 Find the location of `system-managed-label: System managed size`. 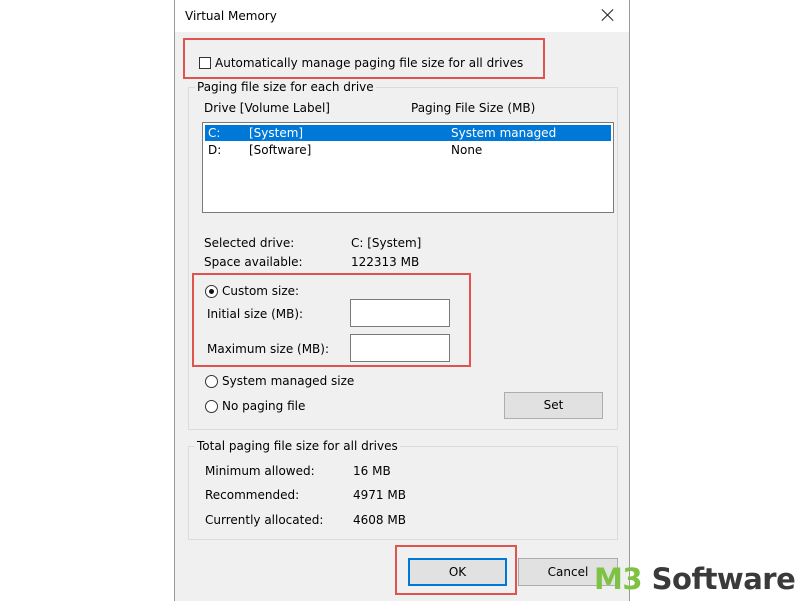

system-managed-label: System managed size is located at coordinates (288, 381).